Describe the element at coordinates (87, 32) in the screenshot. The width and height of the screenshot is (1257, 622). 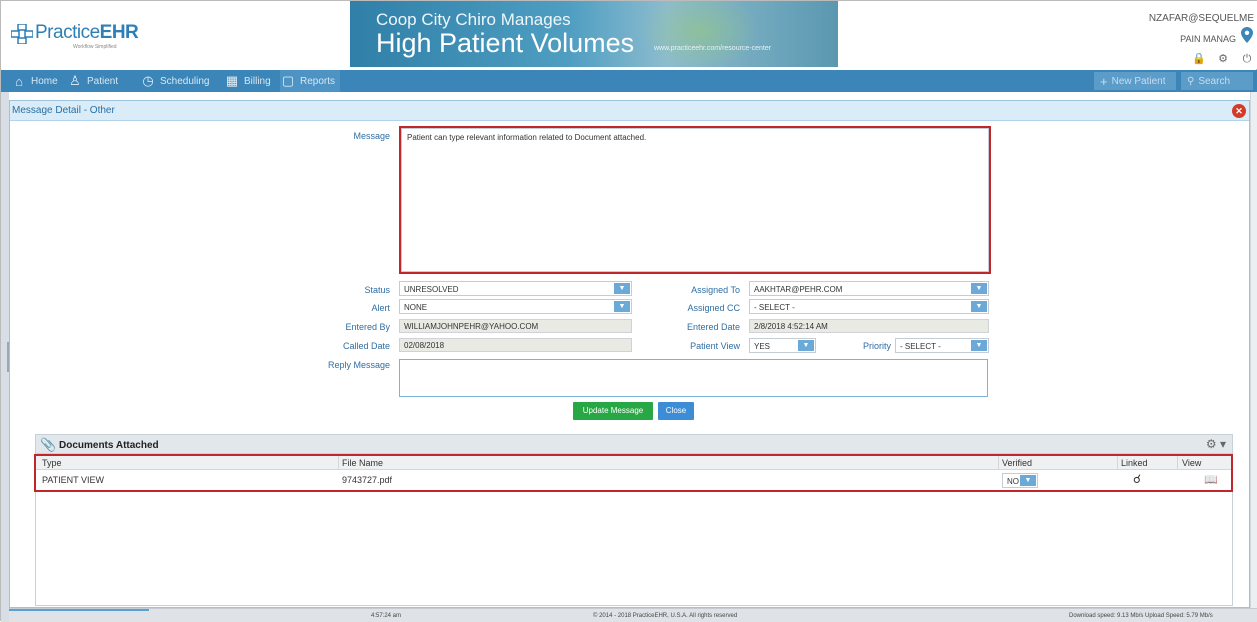
I see `logo-text: PracticeEHR` at that location.